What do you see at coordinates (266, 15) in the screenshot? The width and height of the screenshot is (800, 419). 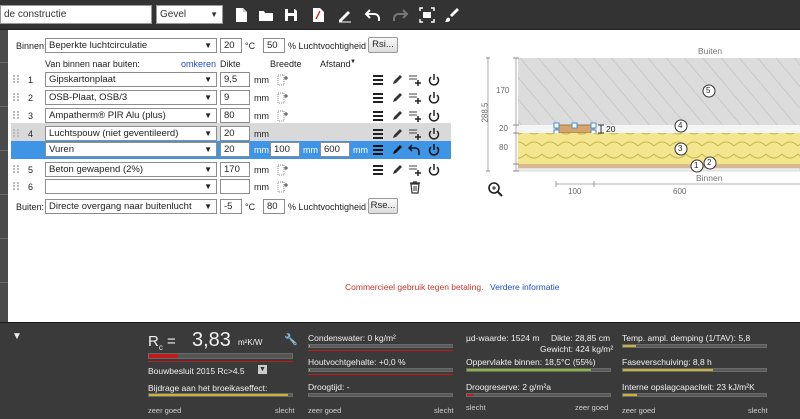 I see `open-folder-icon` at bounding box center [266, 15].